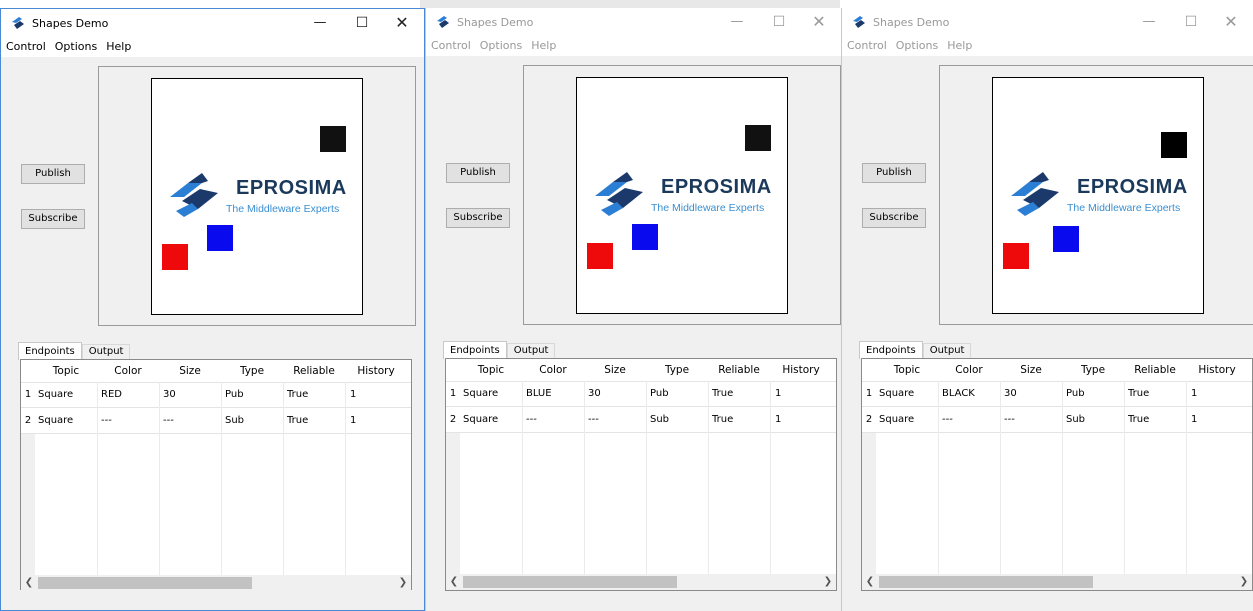 The width and height of the screenshot is (1253, 611). Describe the element at coordinates (958, 393) in the screenshot. I see `cell-color: BLACK` at that location.